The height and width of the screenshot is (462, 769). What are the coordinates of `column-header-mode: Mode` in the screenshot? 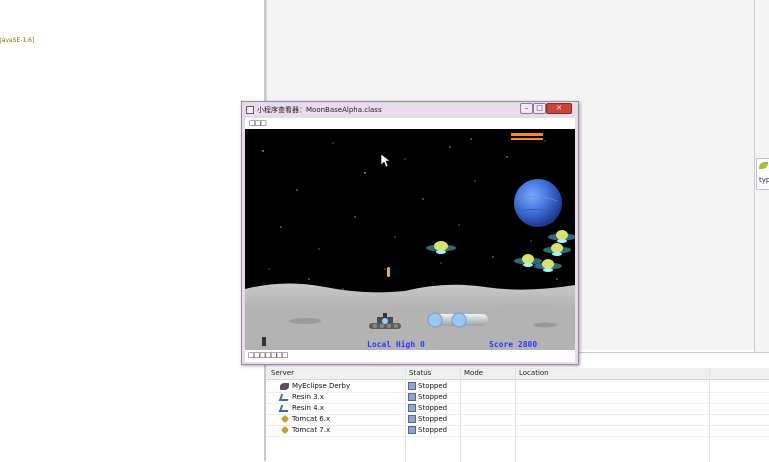 It's located at (473, 373).